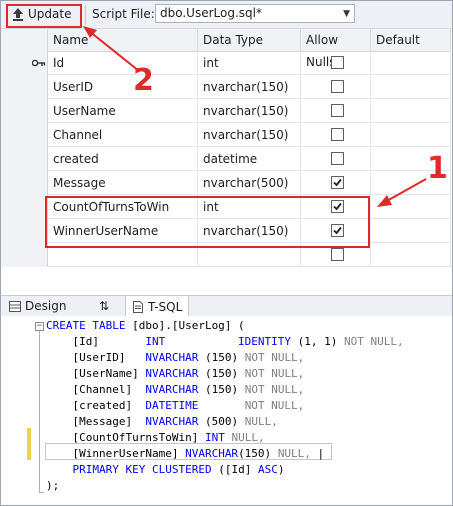  What do you see at coordinates (155, 437) in the screenshot?
I see `sql-line: [CountOfTurnsToWin] INT NULL,` at bounding box center [155, 437].